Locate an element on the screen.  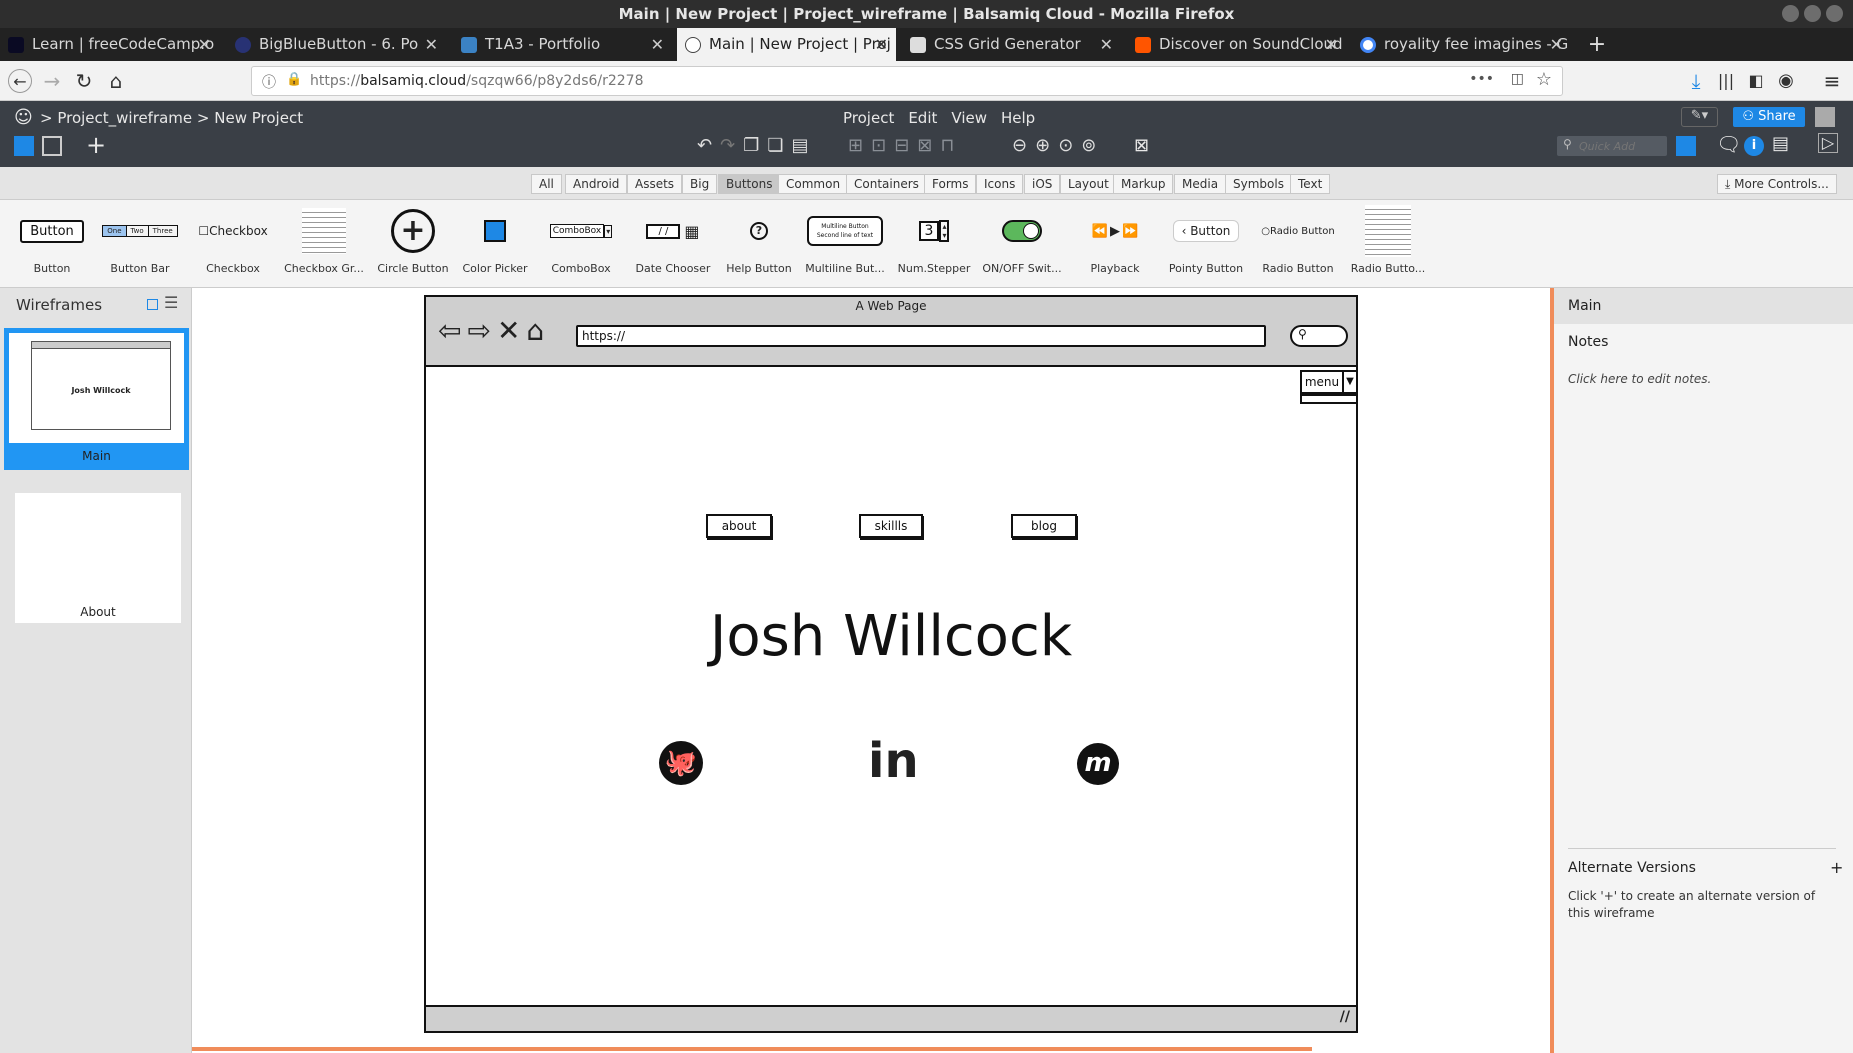
downloads-icon: ⤓ is located at coordinates (1696, 81).